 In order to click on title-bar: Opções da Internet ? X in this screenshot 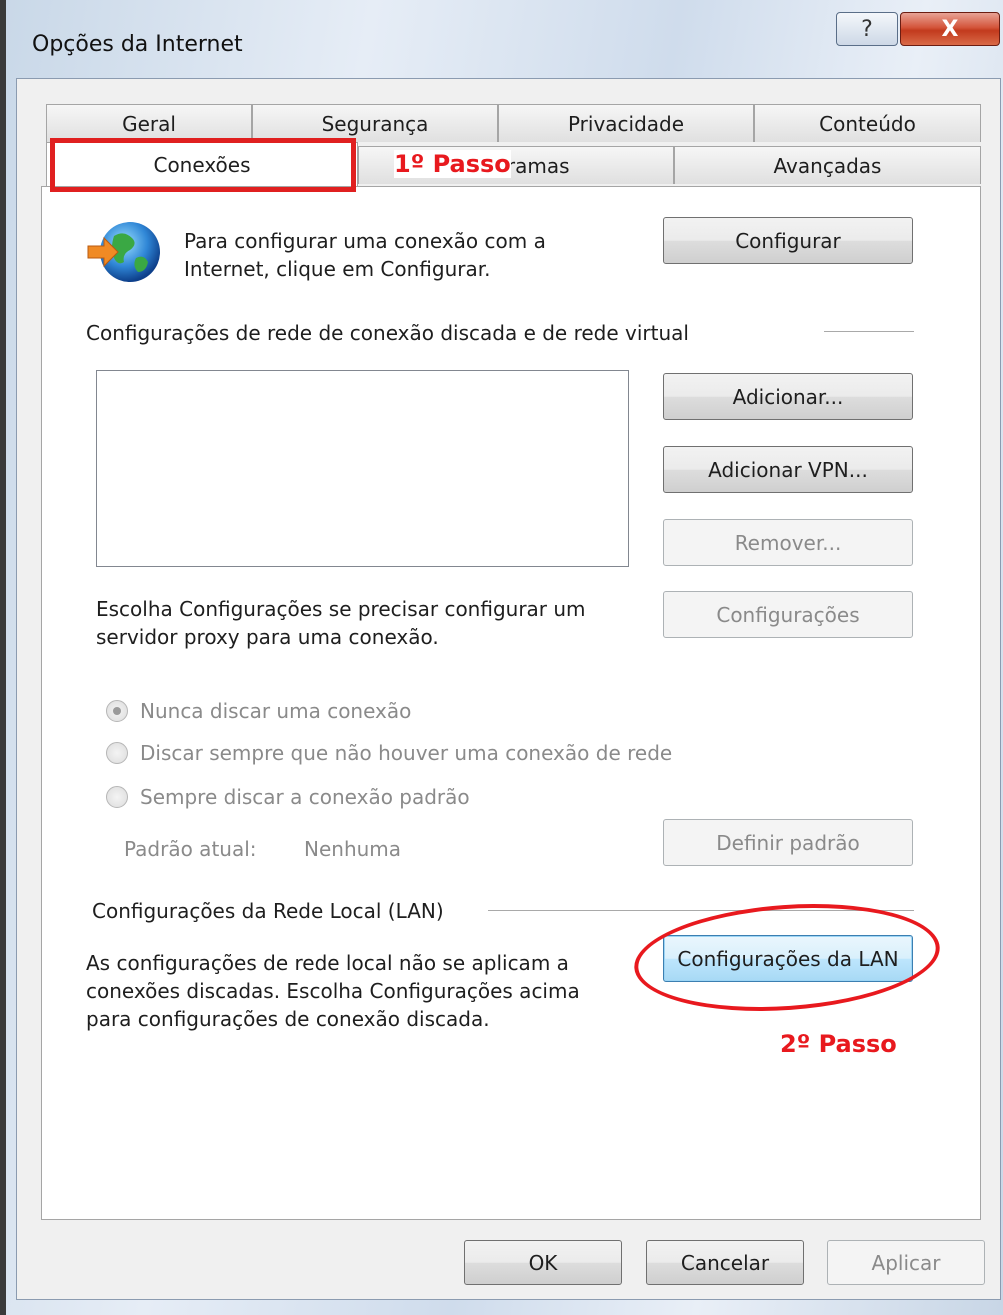, I will do `click(504, 39)`.